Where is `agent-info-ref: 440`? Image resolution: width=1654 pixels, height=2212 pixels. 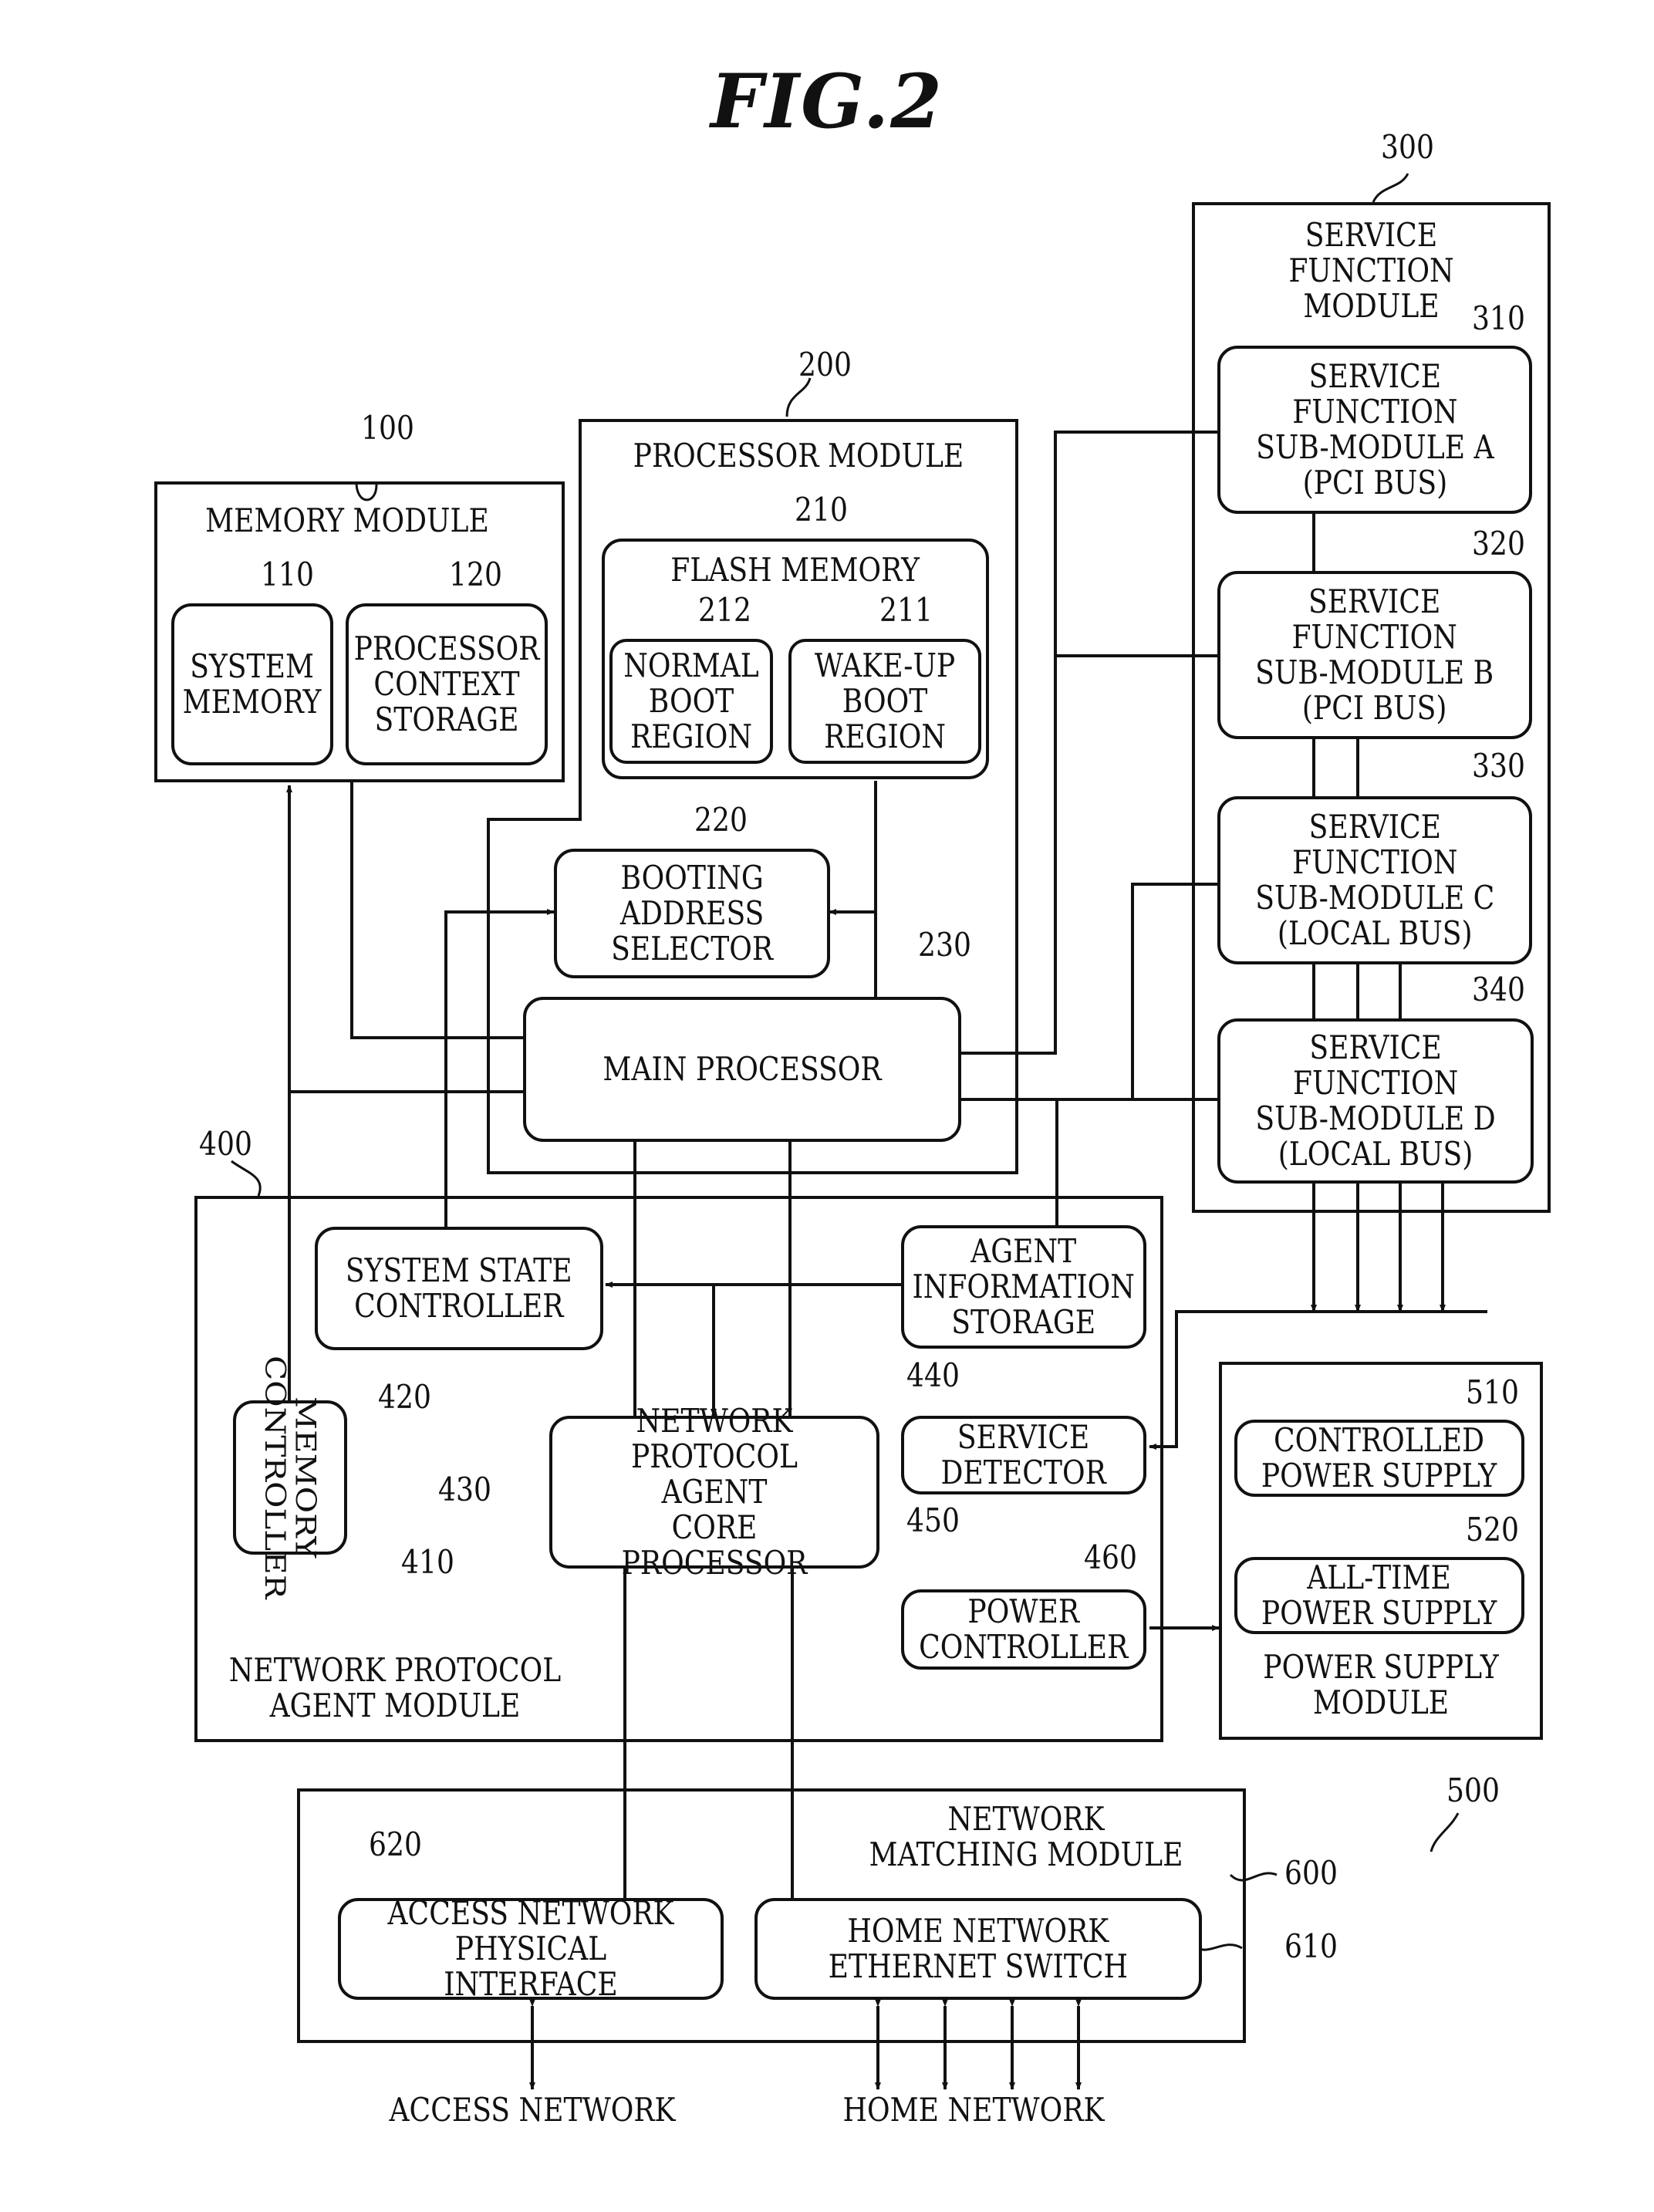 agent-info-ref: 440 is located at coordinates (933, 1375).